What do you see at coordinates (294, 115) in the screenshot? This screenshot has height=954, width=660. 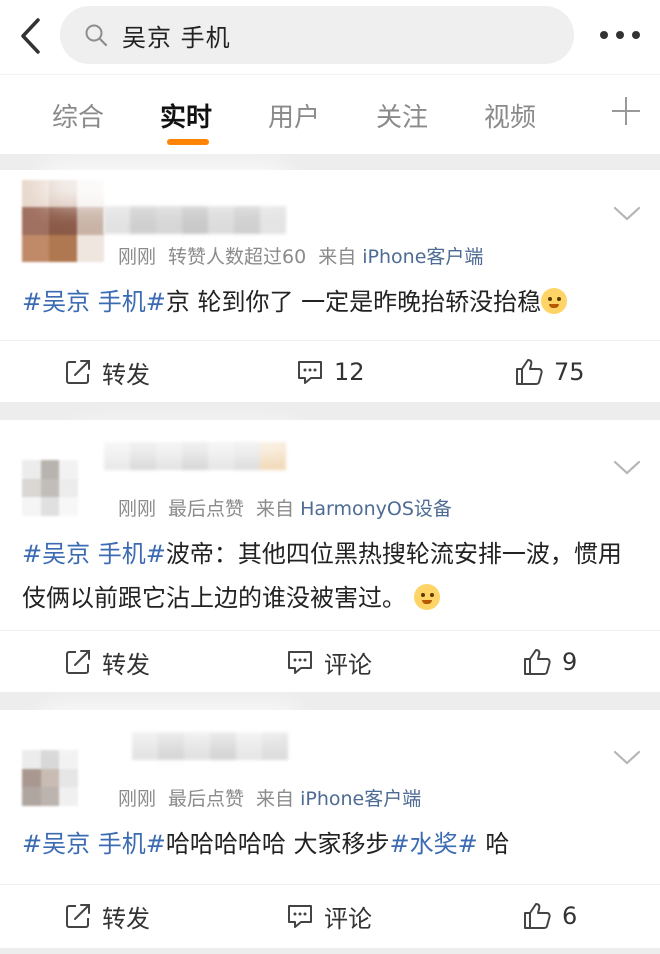 I see `tab-users: 用户` at bounding box center [294, 115].